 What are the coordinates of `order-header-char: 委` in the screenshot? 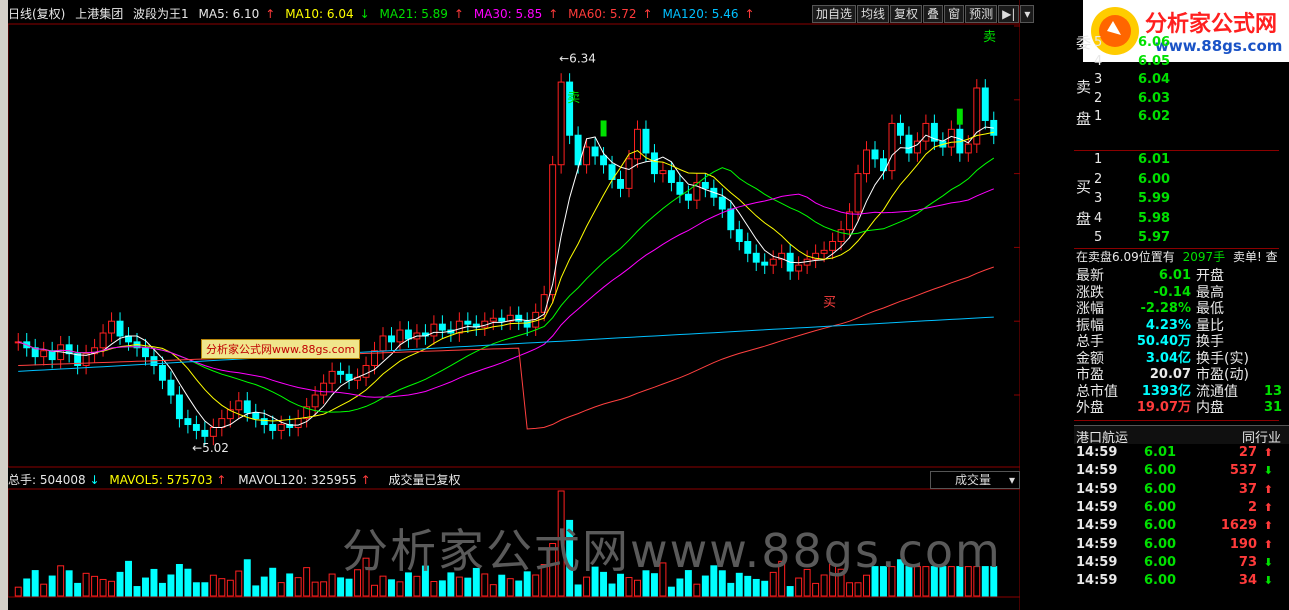 It's located at (1084, 43).